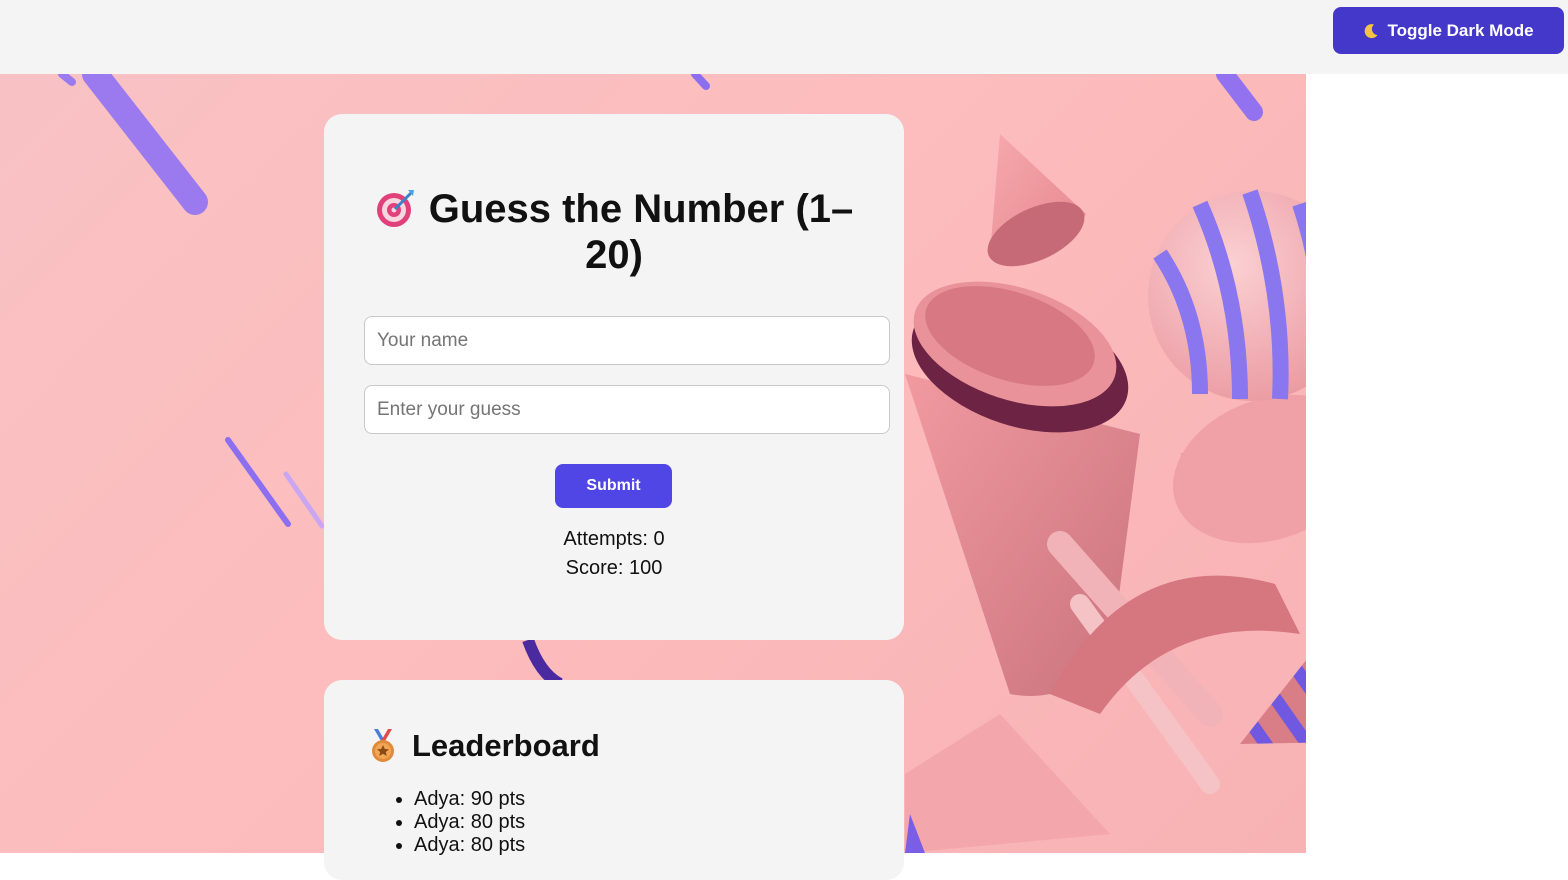  I want to click on submit-button: Submit, so click(613, 486).